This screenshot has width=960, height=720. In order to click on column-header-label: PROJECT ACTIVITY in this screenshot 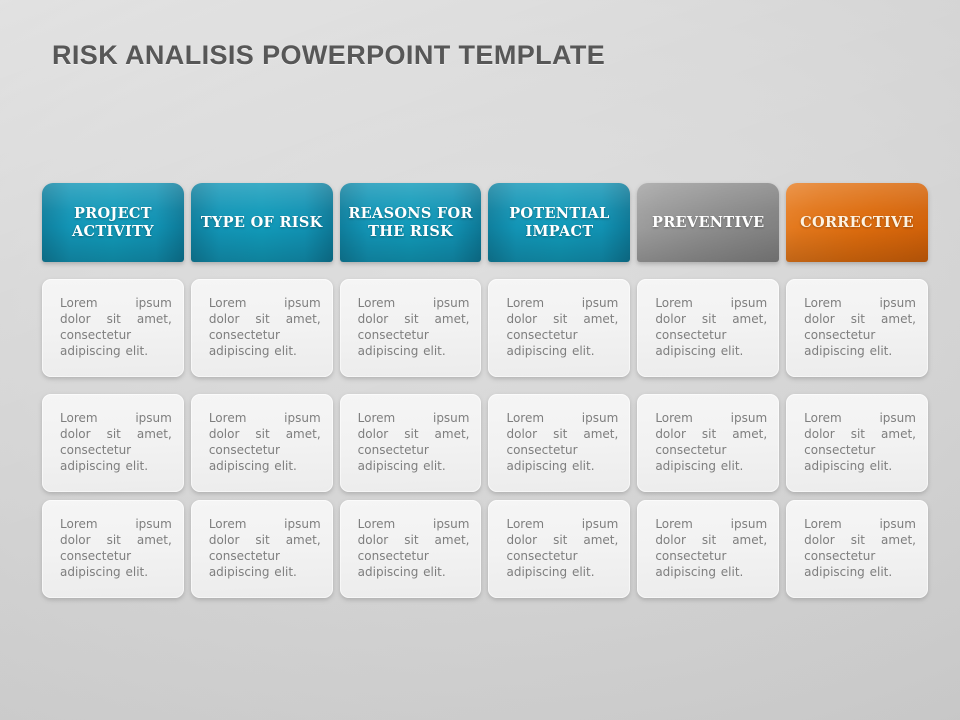, I will do `click(112, 222)`.